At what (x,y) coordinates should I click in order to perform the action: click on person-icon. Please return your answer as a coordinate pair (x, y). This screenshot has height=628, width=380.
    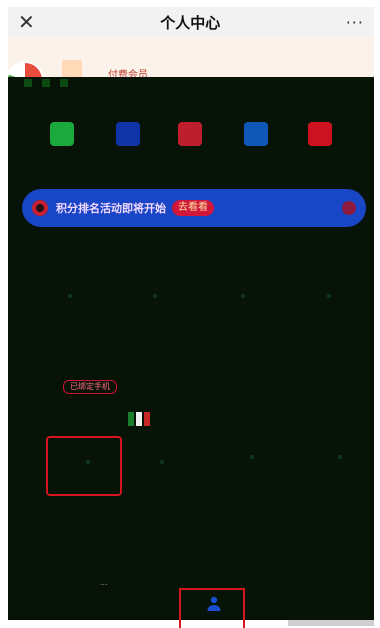
    Looking at the image, I should click on (214, 603).